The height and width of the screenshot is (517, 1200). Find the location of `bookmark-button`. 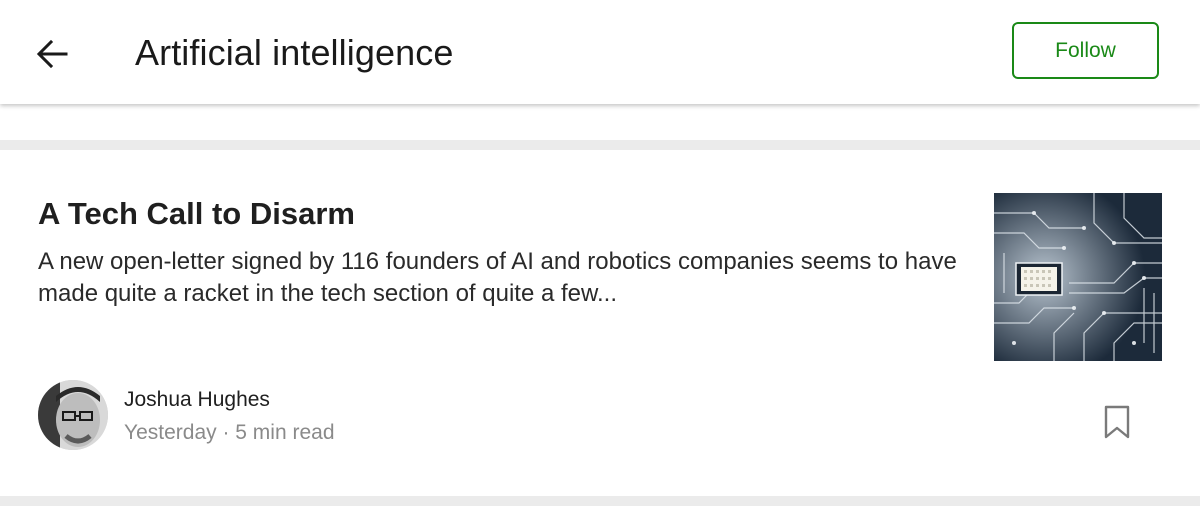

bookmark-button is located at coordinates (1117, 422).